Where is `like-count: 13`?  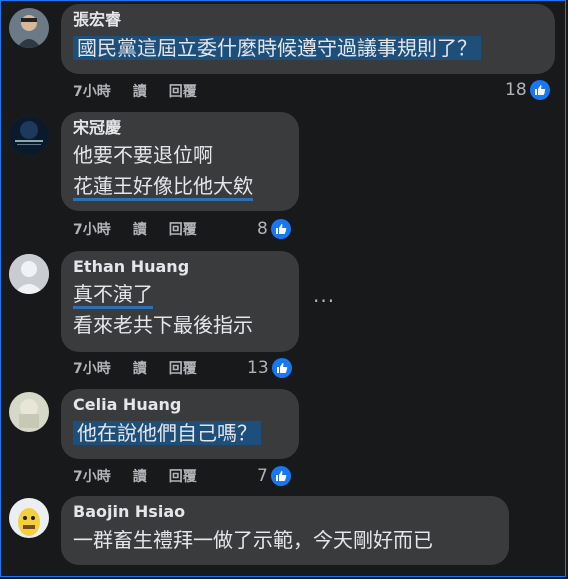
like-count: 13 is located at coordinates (258, 368).